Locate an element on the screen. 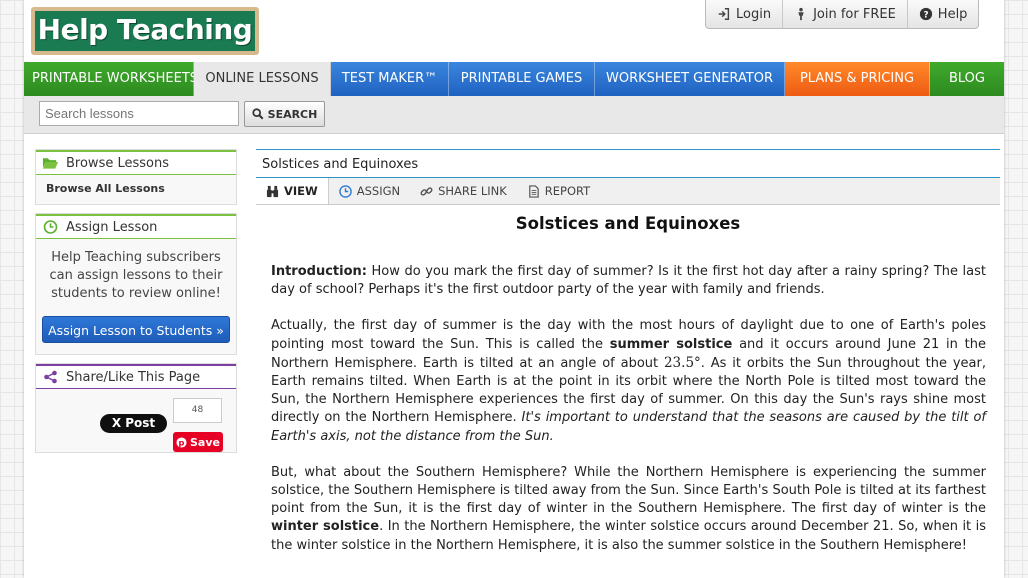 Image resolution: width=1028 pixels, height=578 pixels. account-toolbar: Login Join for FREE ? Help is located at coordinates (842, 14).